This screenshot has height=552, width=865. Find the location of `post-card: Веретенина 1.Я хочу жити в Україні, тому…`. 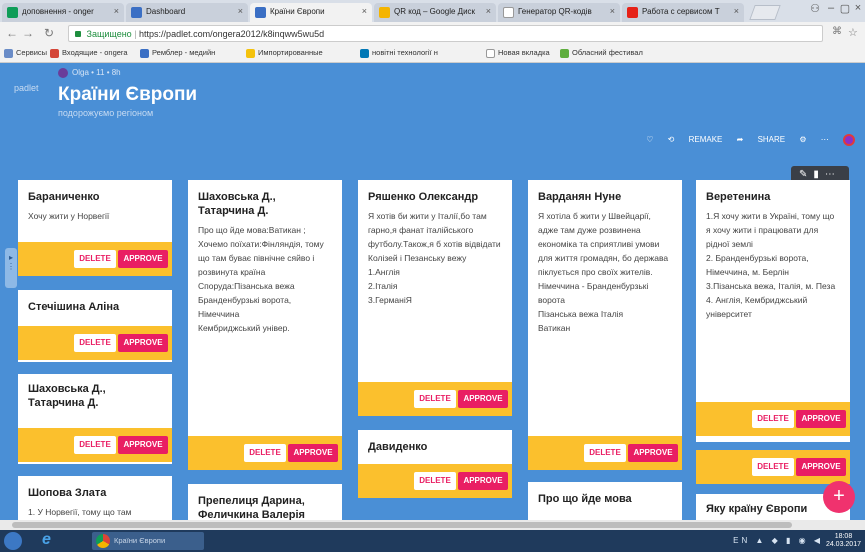

post-card: Веретенина 1.Я хочу жити в Україні, тому… is located at coordinates (773, 311).